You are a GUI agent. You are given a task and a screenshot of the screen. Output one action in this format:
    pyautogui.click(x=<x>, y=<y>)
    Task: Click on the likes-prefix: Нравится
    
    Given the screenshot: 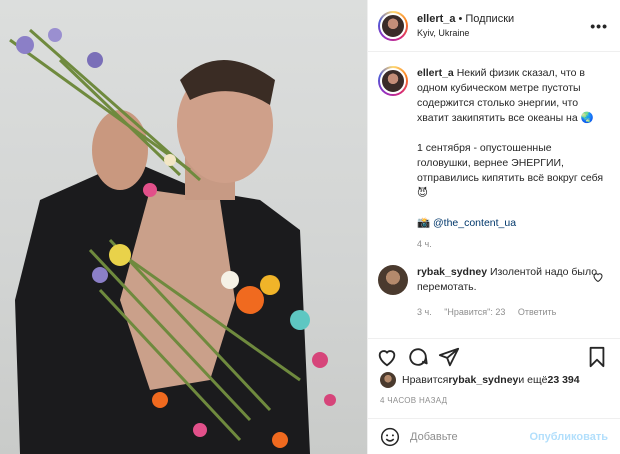 What is the action you would take?
    pyautogui.click(x=425, y=380)
    